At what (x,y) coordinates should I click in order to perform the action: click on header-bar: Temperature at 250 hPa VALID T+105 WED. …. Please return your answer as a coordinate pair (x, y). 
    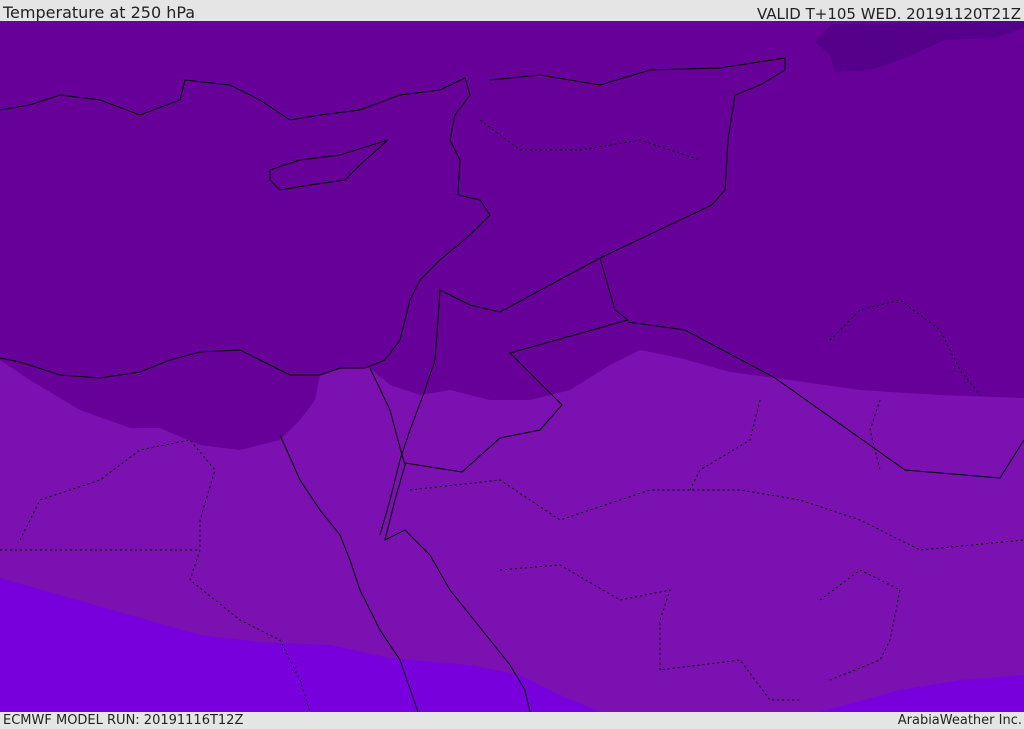
    Looking at the image, I should click on (512, 11).